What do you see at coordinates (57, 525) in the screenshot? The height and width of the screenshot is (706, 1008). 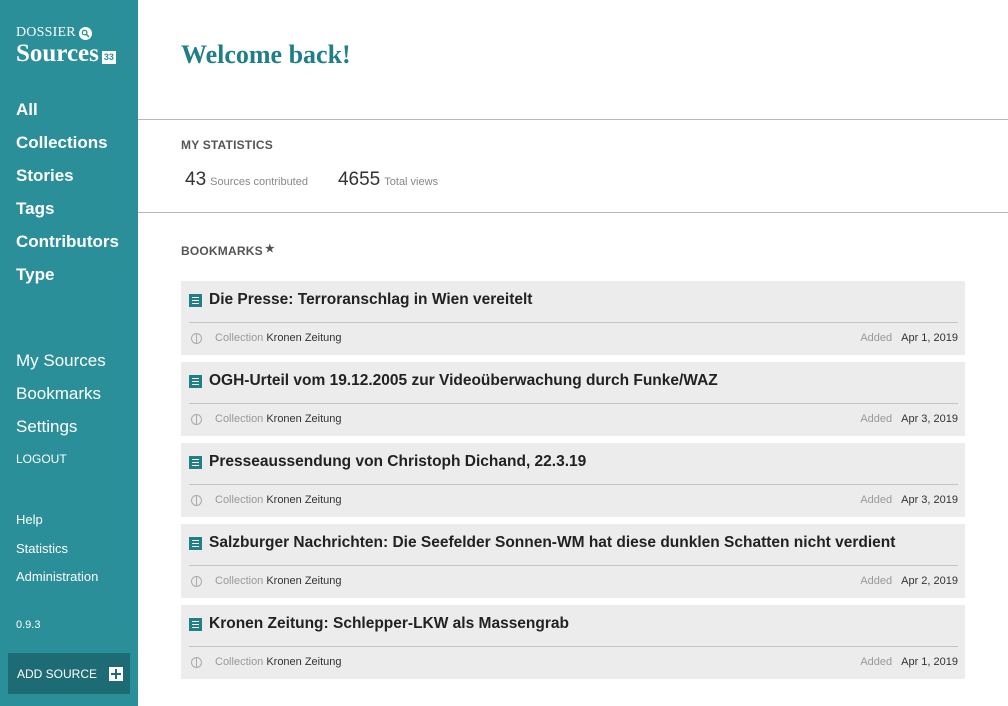 I see `nav-item-help: Help` at bounding box center [57, 525].